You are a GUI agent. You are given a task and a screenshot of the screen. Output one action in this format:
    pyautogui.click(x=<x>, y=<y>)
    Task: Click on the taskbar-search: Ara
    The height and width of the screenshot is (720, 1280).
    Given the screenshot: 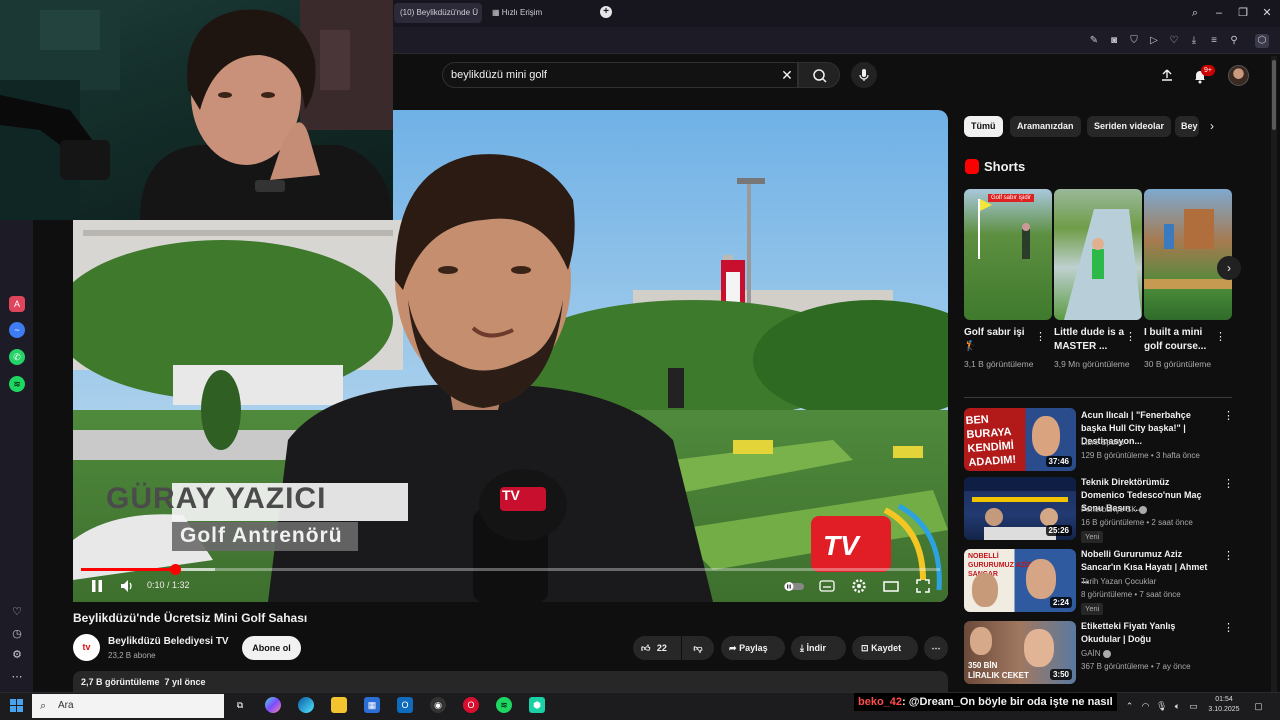 What is the action you would take?
    pyautogui.click(x=128, y=706)
    